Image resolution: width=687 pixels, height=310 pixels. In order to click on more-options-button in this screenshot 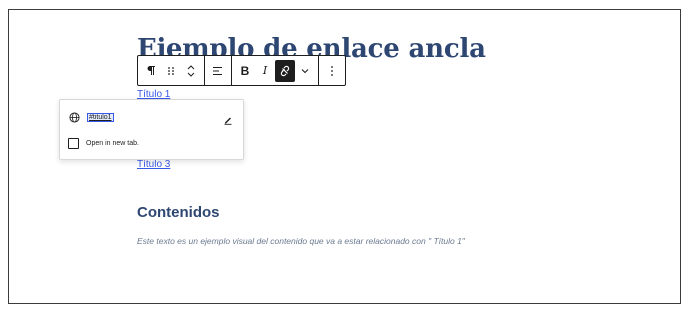, I will do `click(332, 71)`.